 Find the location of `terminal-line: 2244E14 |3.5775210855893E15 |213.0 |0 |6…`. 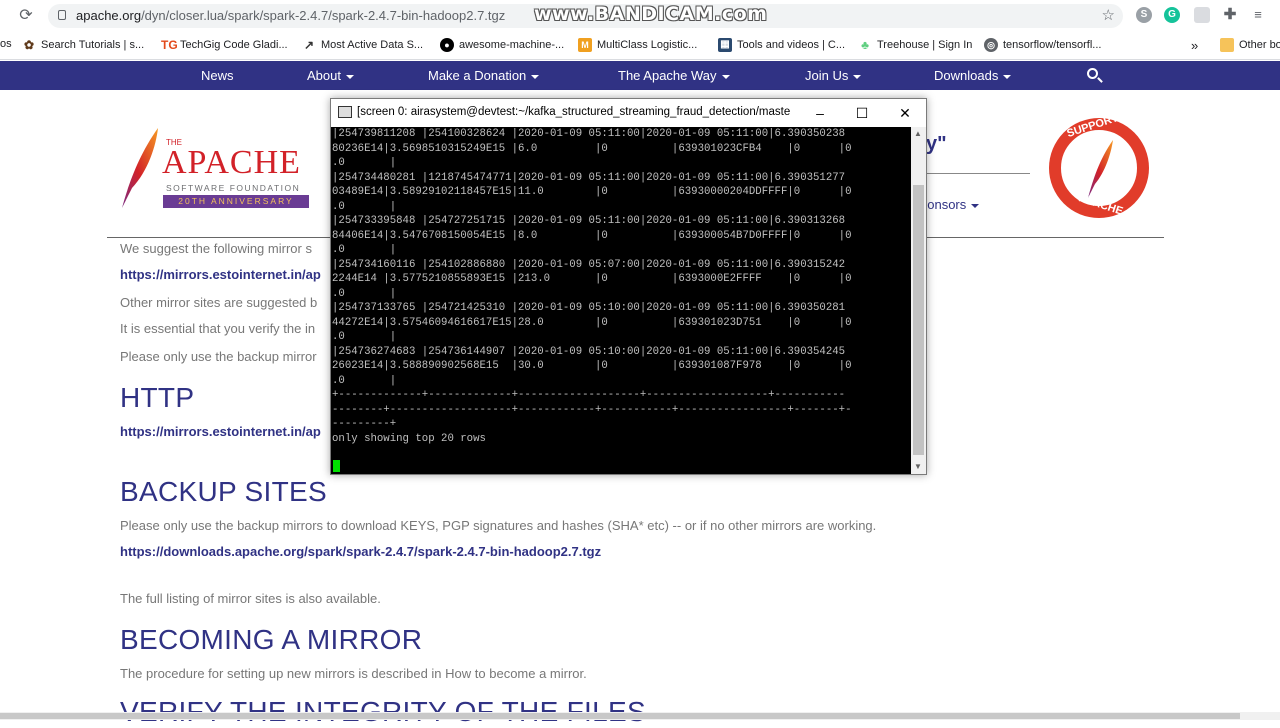

terminal-line: 2244E14 |3.5775210855893E15 |213.0 |0 |6… is located at coordinates (592, 279).